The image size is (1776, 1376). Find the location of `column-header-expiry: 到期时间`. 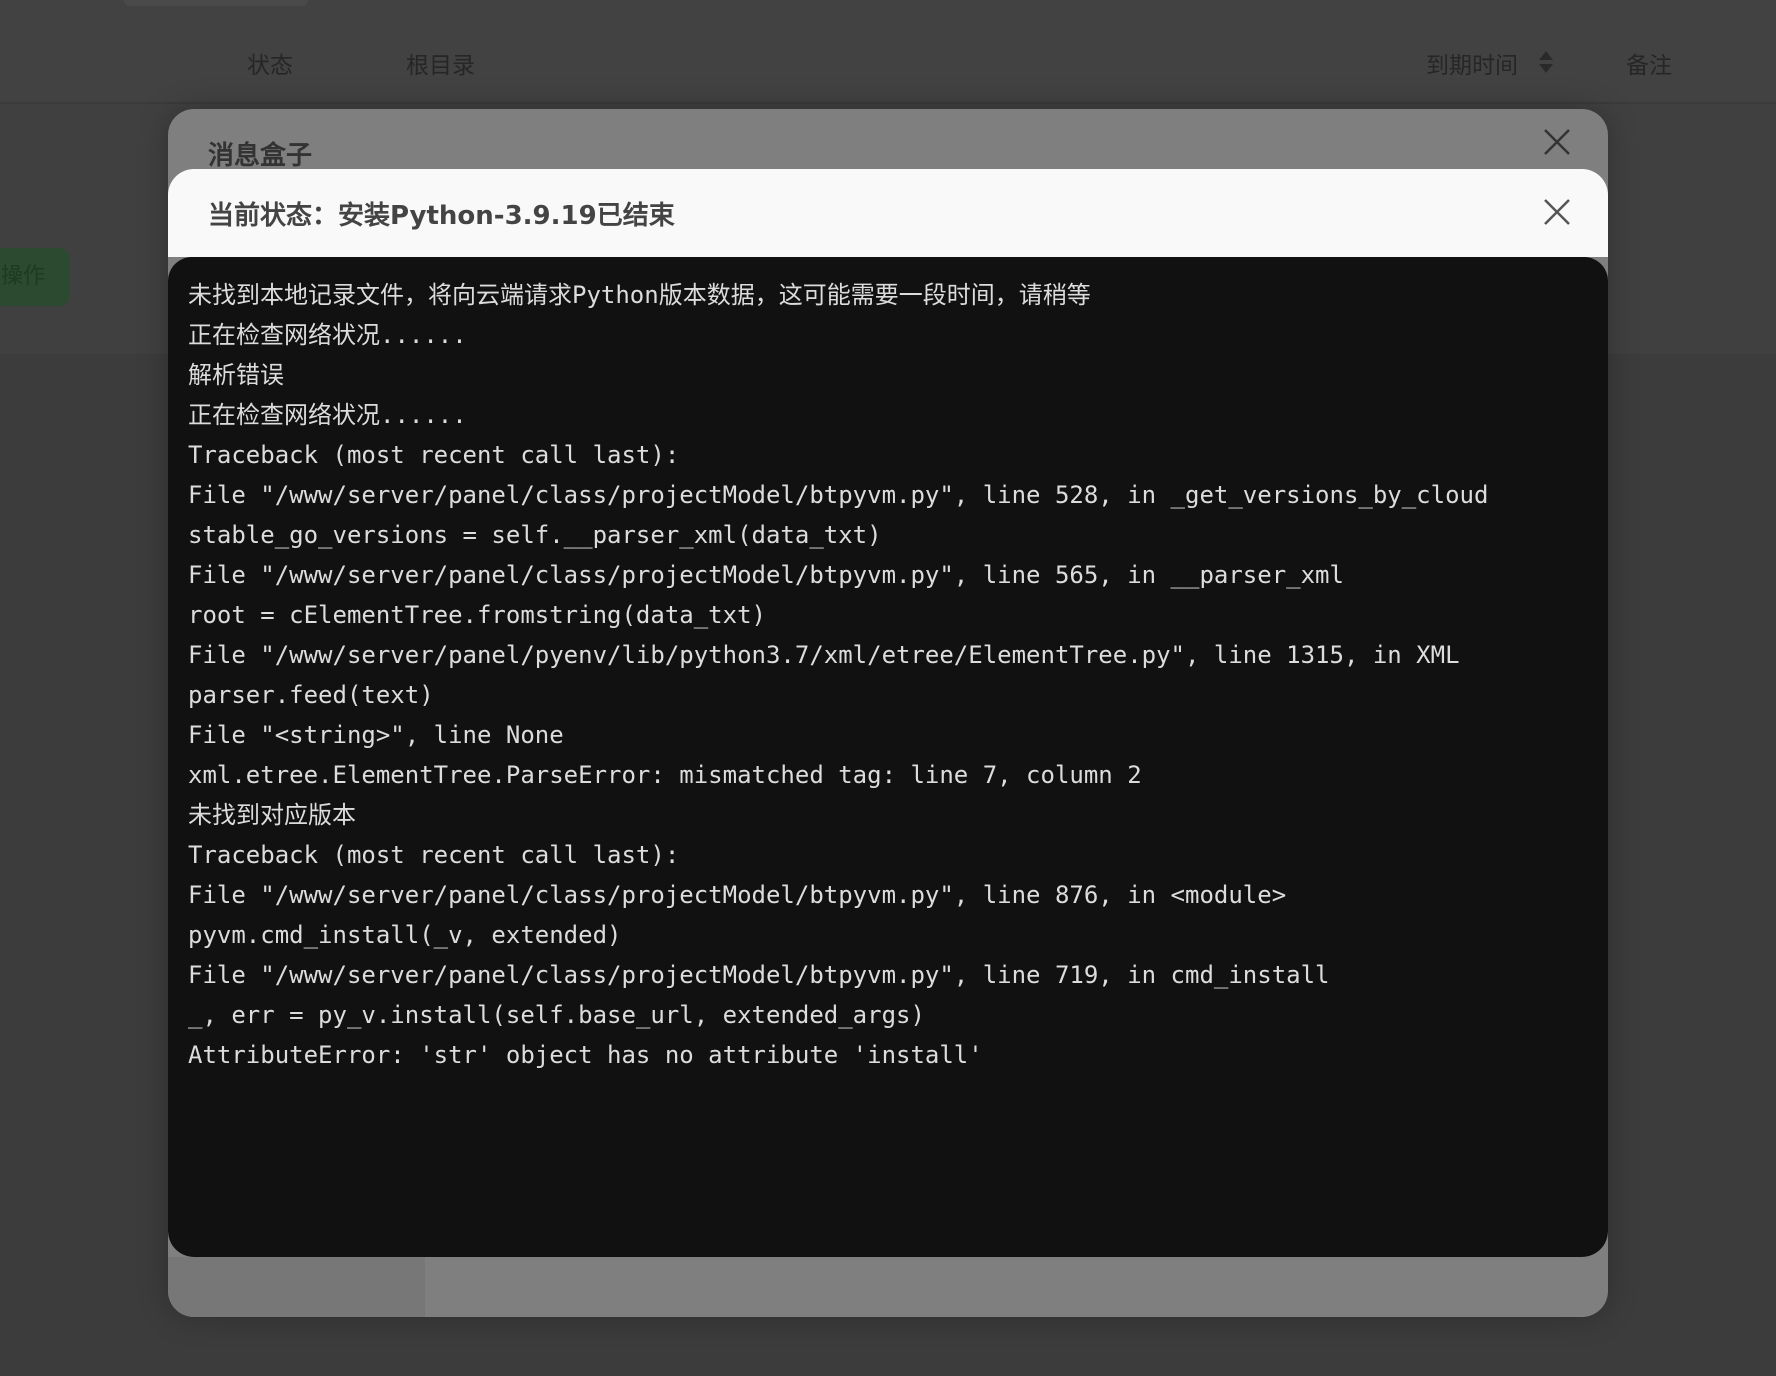

column-header-expiry: 到期时间 is located at coordinates (1472, 63).